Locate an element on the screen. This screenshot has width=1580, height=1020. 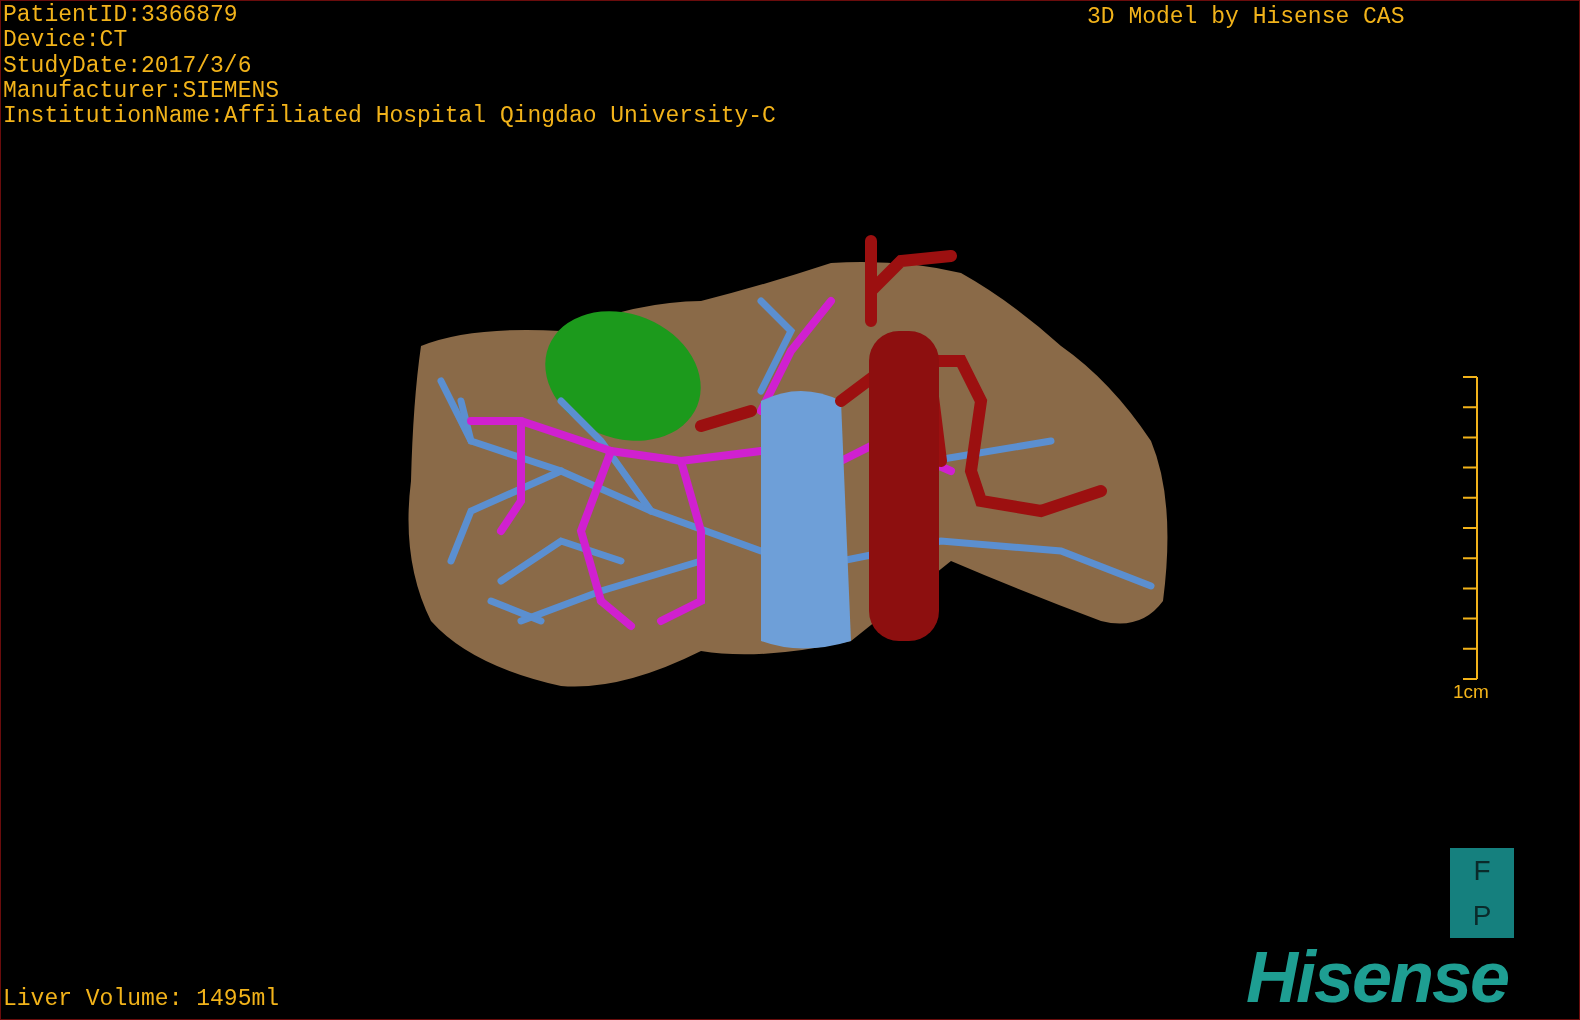
liver-volume: Liver Volume: 1495ml is located at coordinates (141, 999).